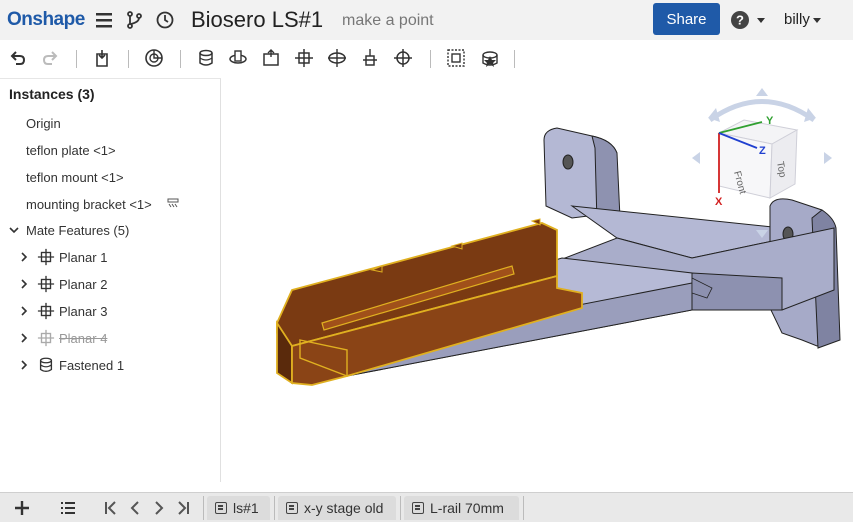 The width and height of the screenshot is (853, 522). What do you see at coordinates (83, 338) in the screenshot?
I see `mate-feature-label: Planar 4` at bounding box center [83, 338].